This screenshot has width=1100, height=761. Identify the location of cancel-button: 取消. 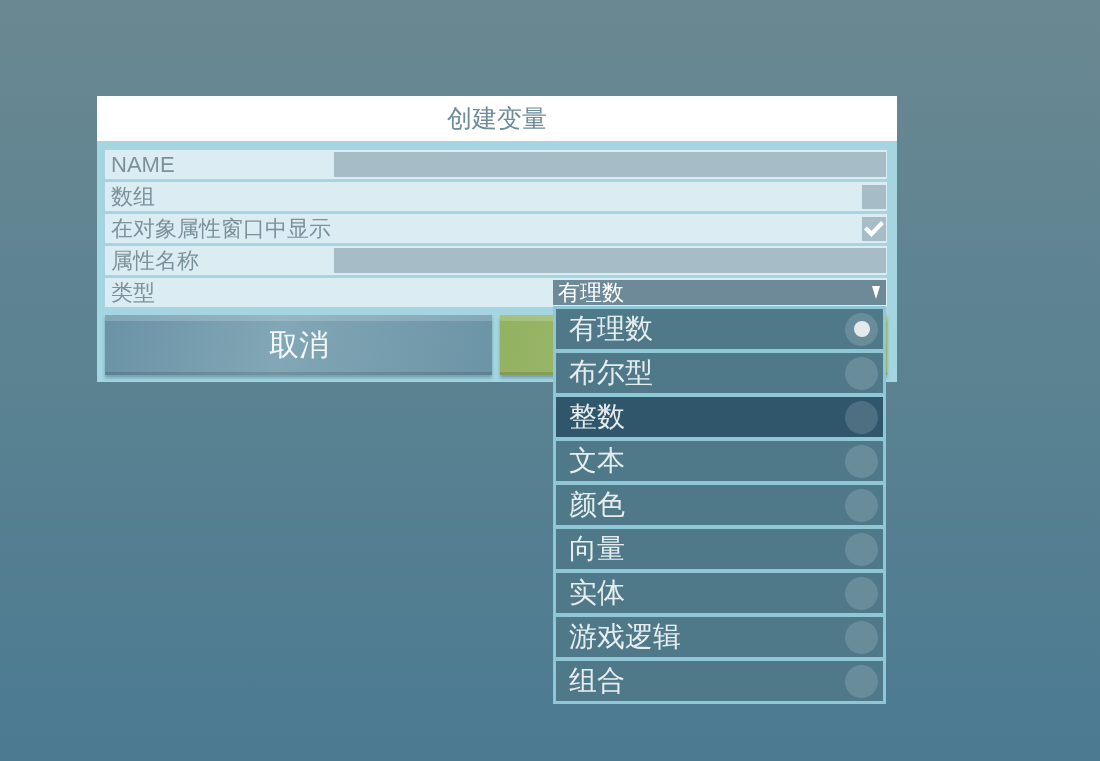
(298, 345).